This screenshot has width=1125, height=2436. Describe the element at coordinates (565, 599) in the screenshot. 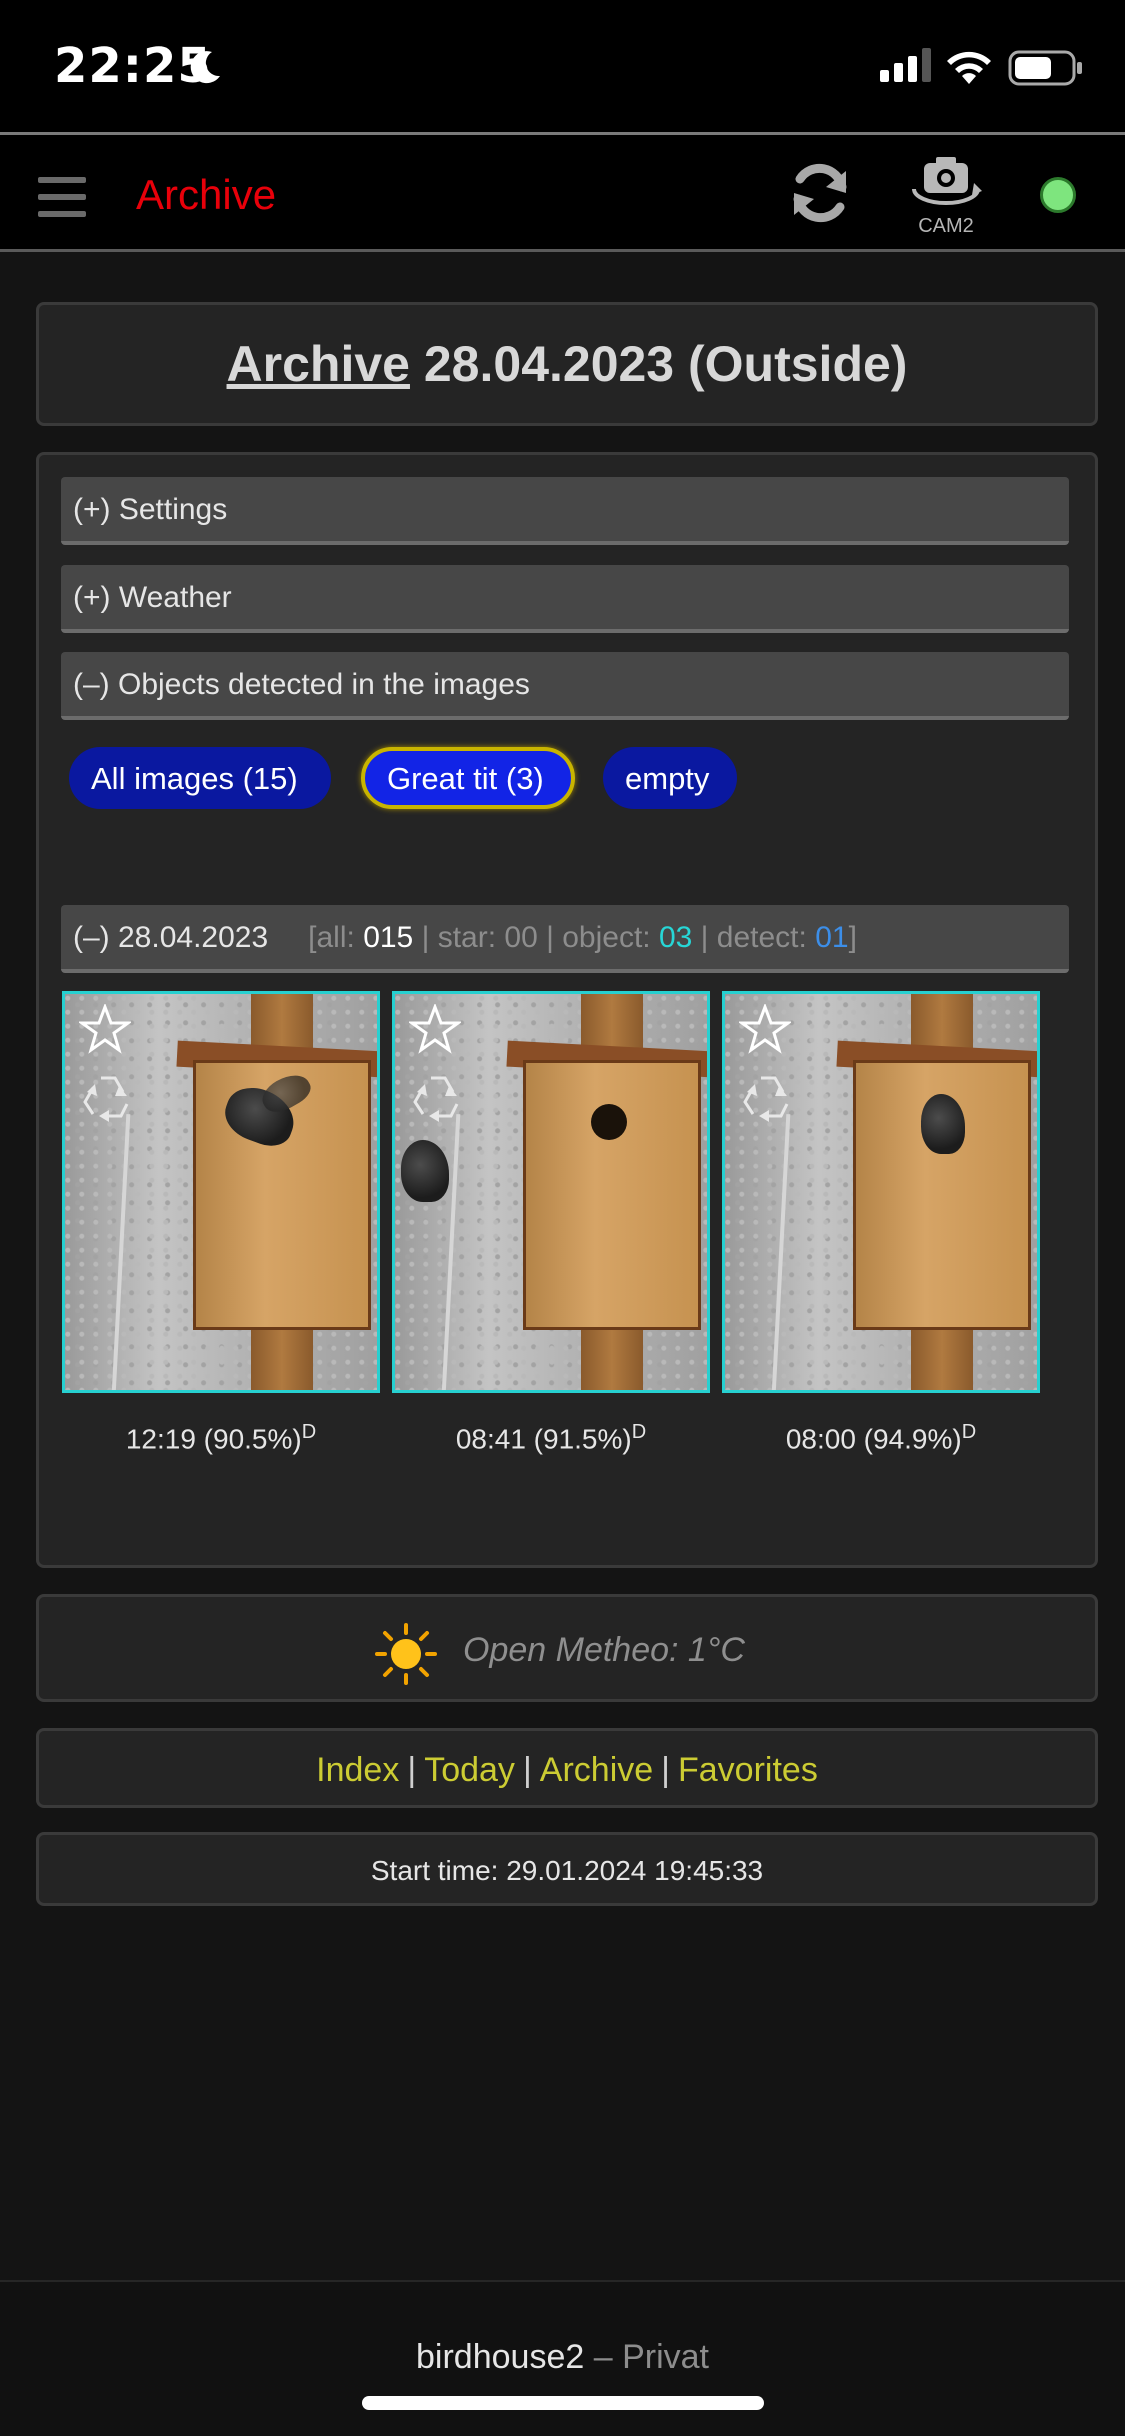

I see `weather-section-toggle: (+) Weather` at that location.